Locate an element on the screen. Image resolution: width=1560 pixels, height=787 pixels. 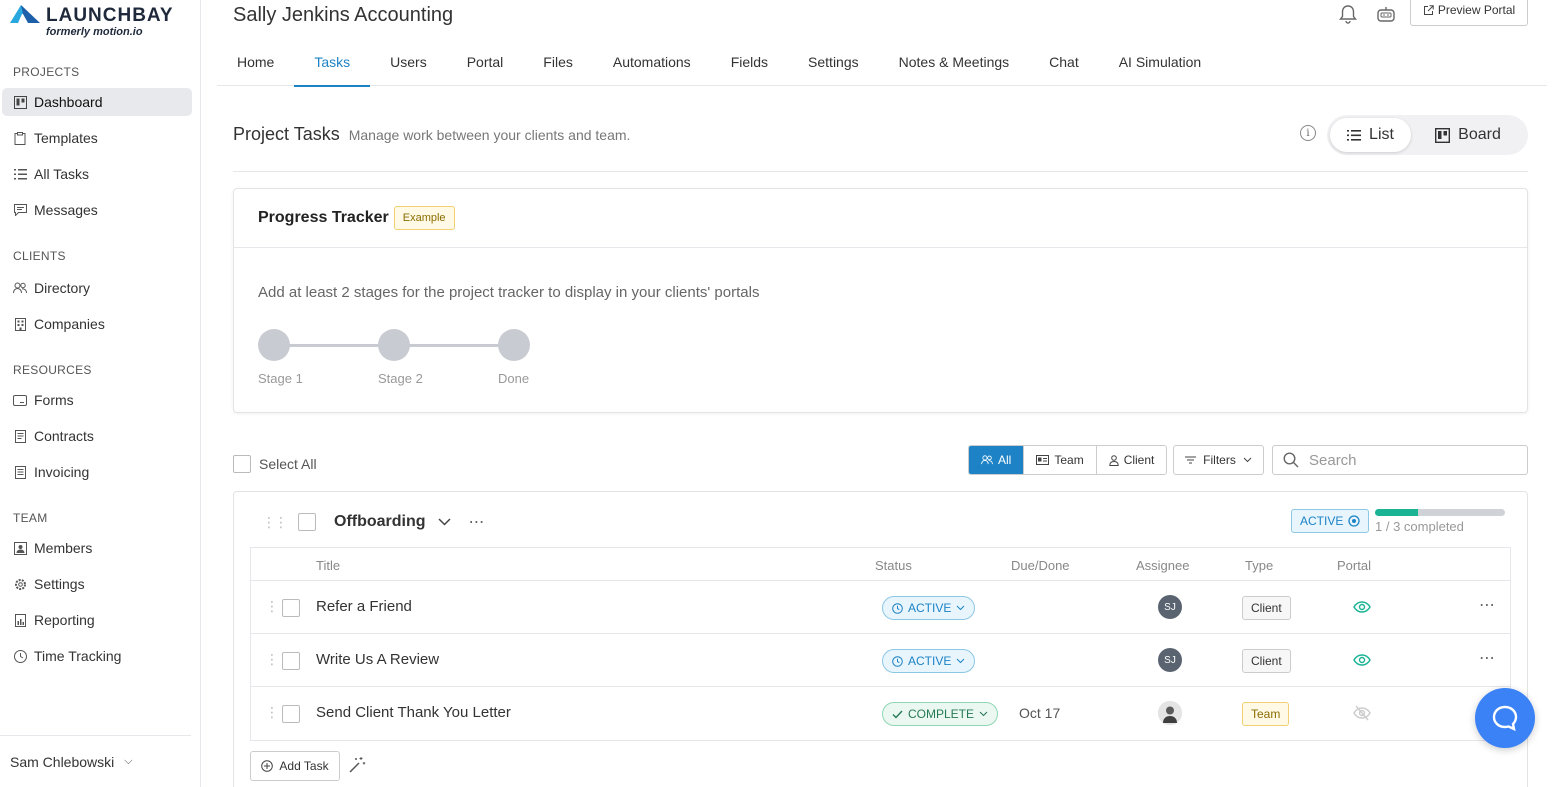
eye-off-icon is located at coordinates (1362, 713).